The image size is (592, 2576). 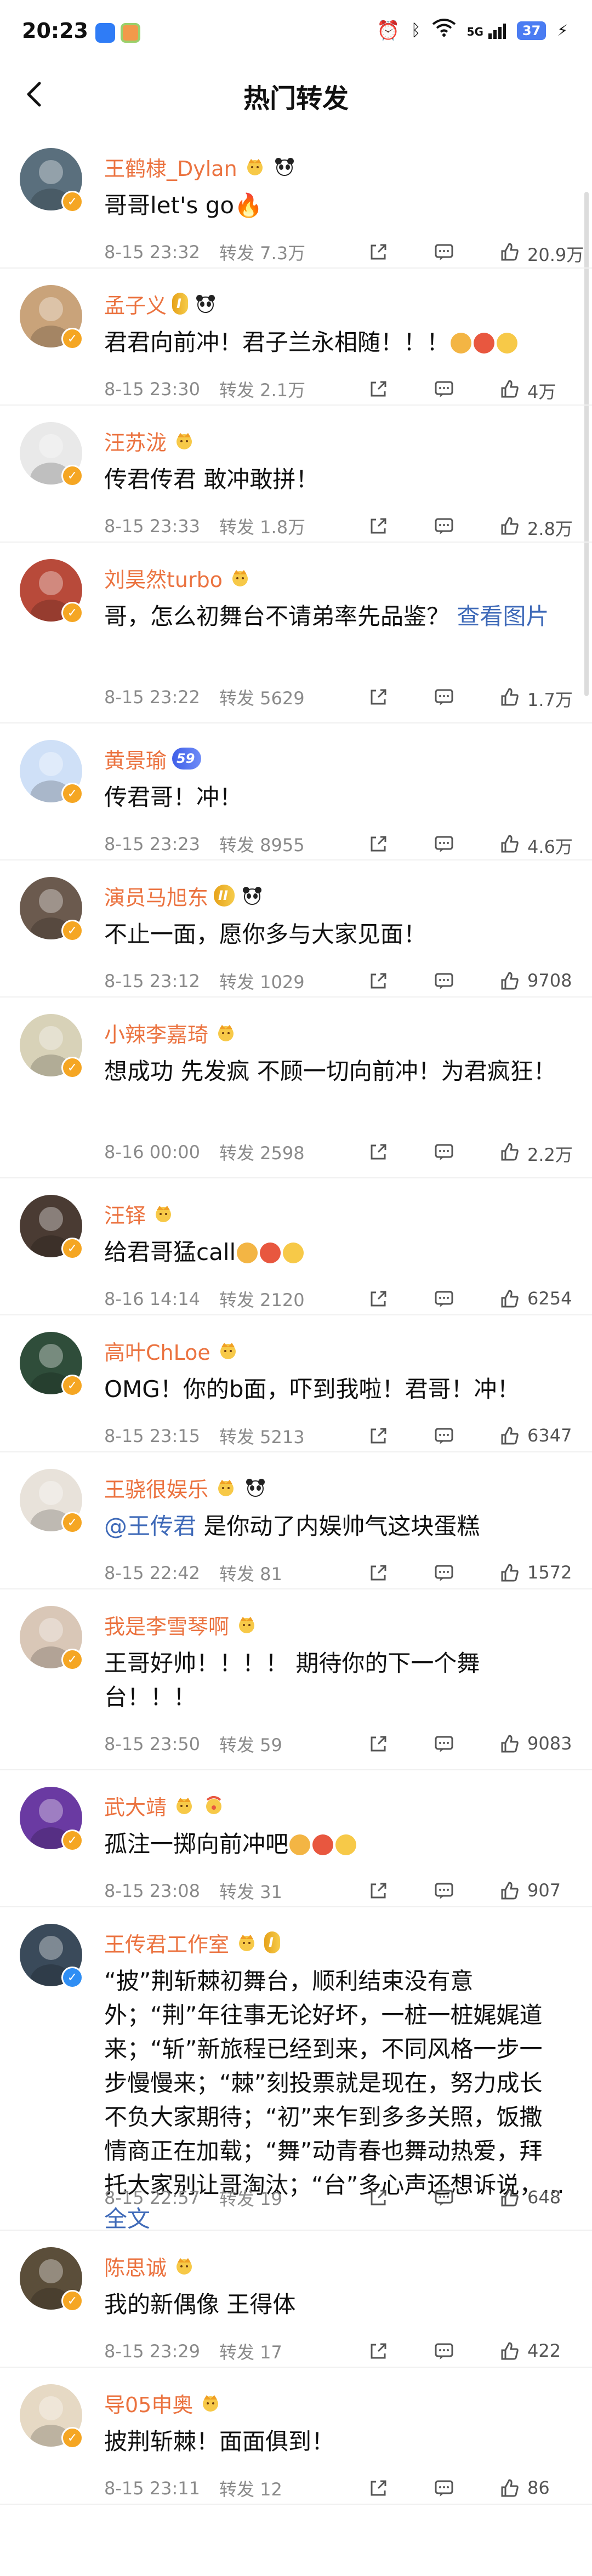 What do you see at coordinates (157, 1351) in the screenshot?
I see `username-link: 高叶ChLoe` at bounding box center [157, 1351].